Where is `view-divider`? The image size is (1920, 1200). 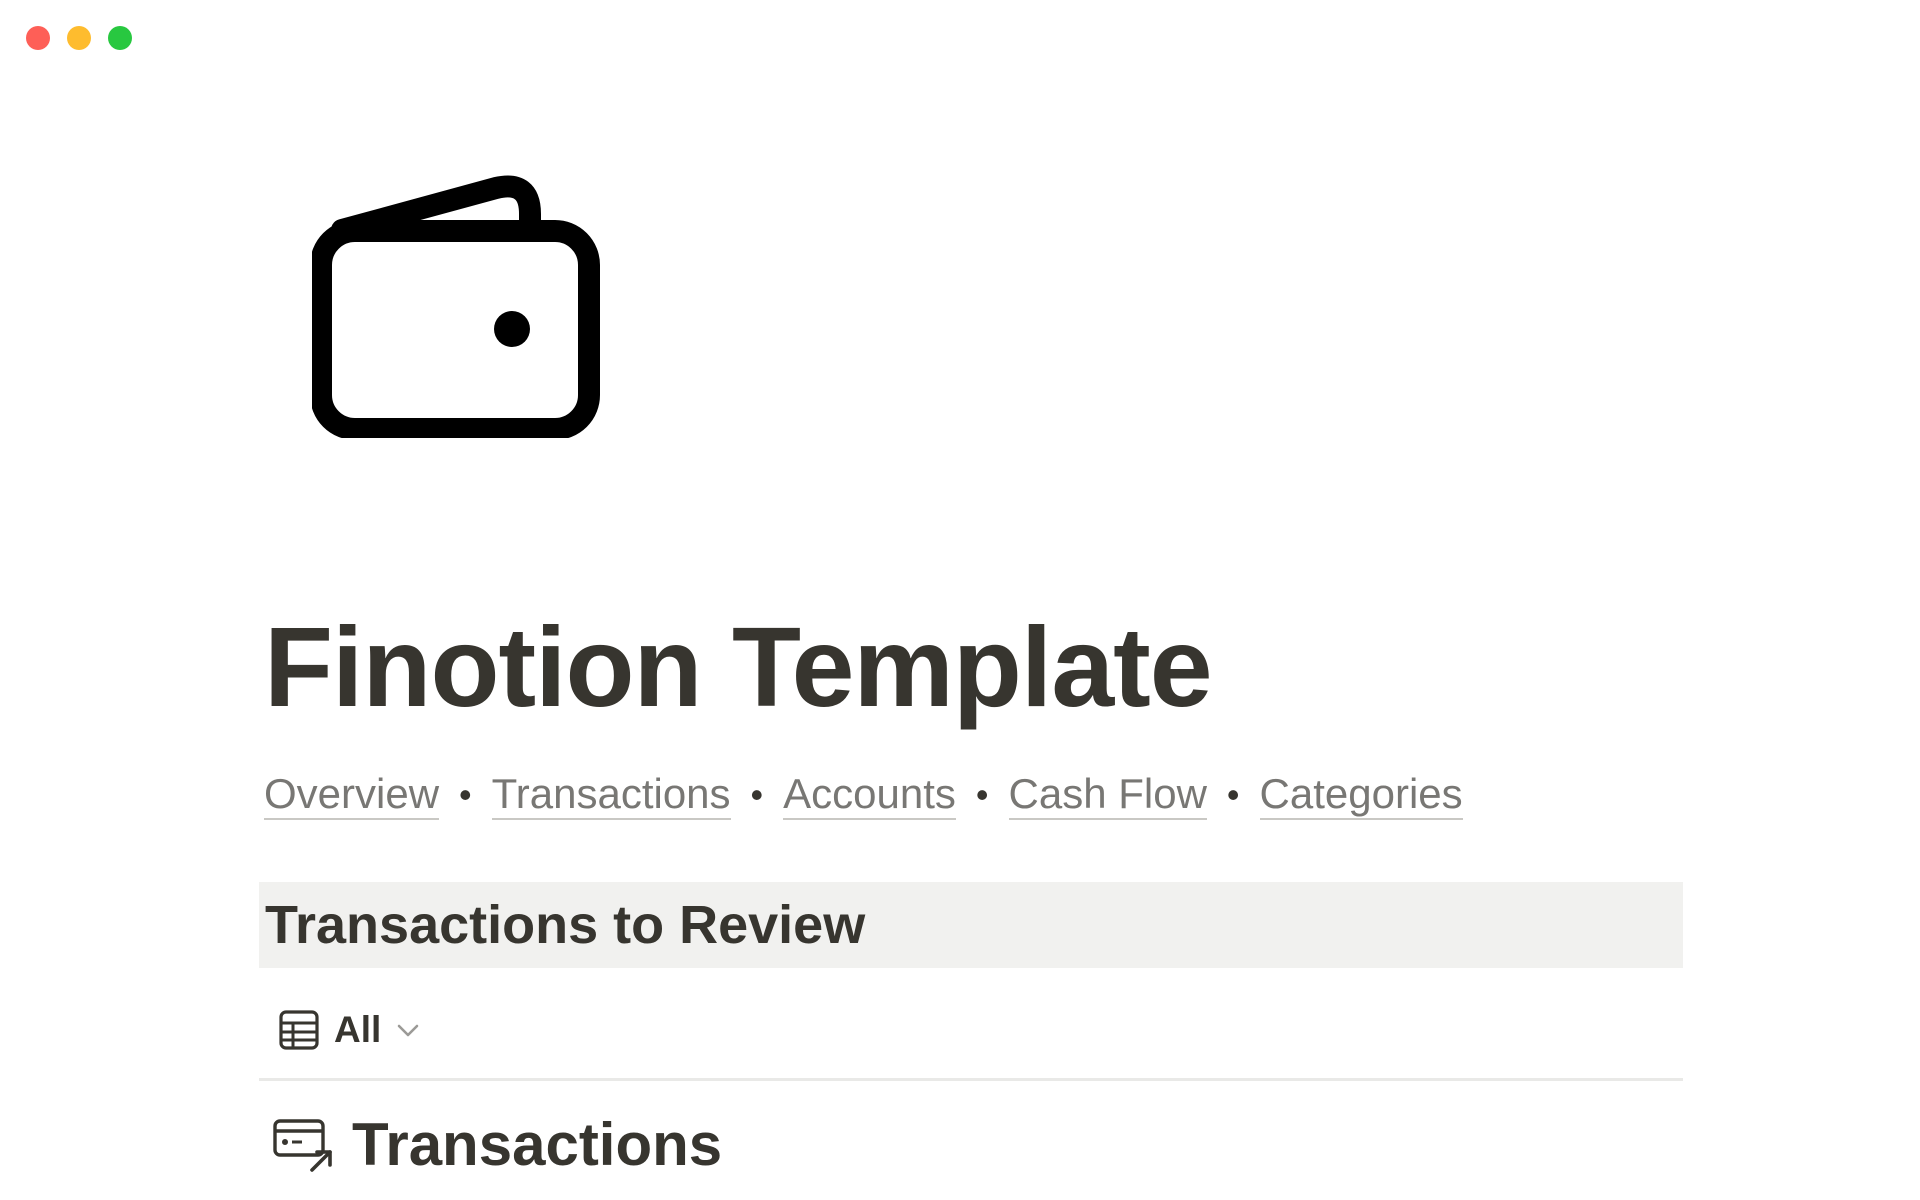
view-divider is located at coordinates (971, 1079).